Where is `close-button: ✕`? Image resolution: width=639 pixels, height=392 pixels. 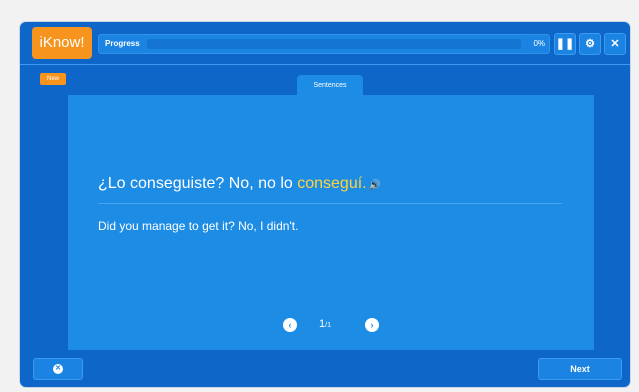
close-button: ✕ is located at coordinates (615, 44).